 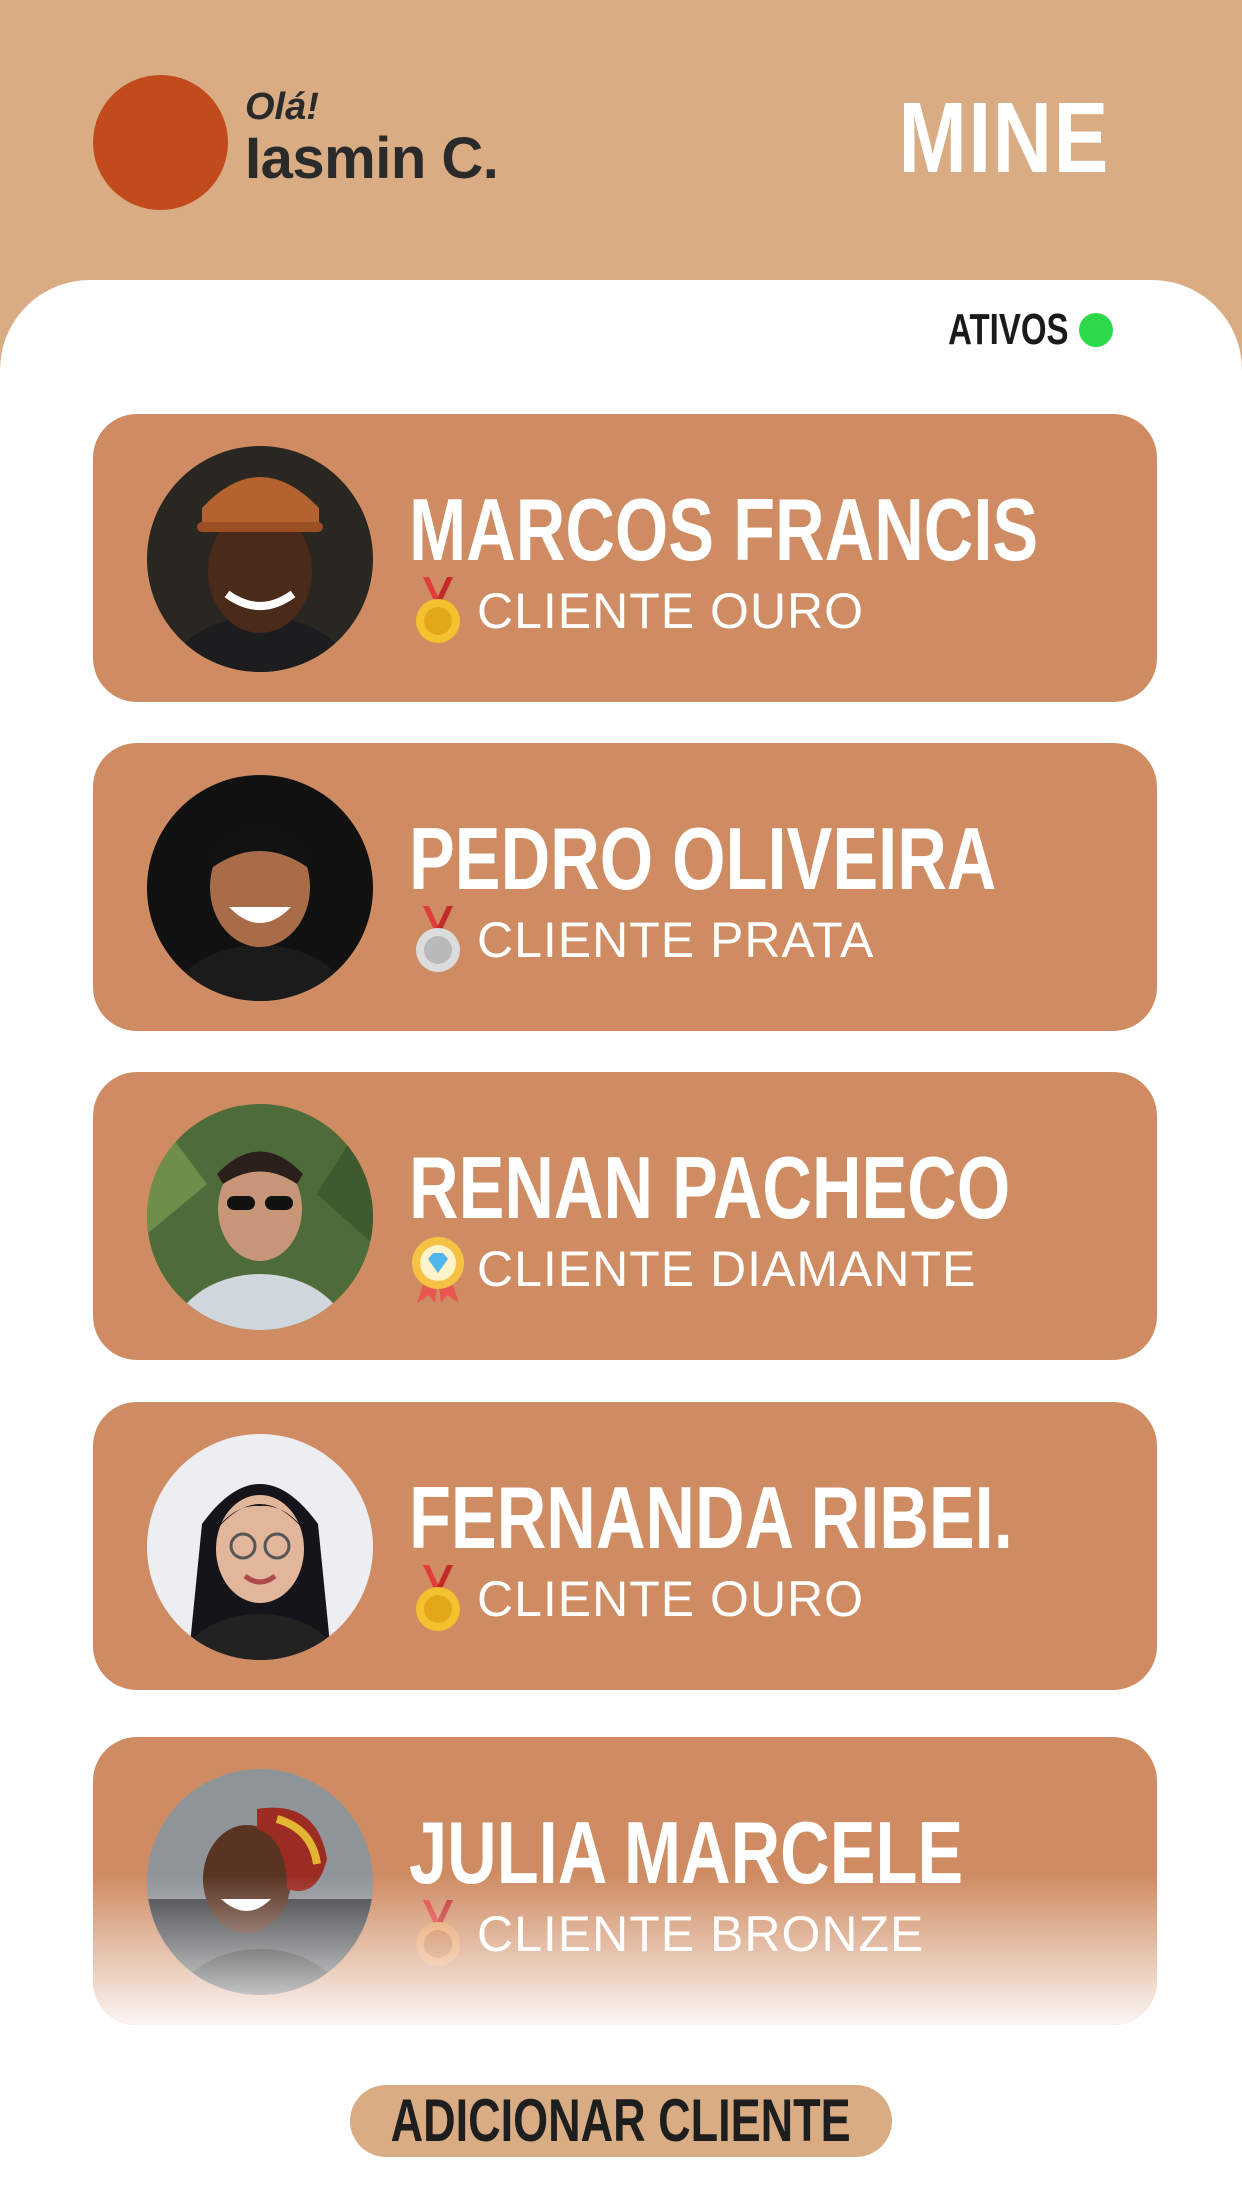 What do you see at coordinates (711, 1517) in the screenshot?
I see `client-name: FERNANDA RIBEI.` at bounding box center [711, 1517].